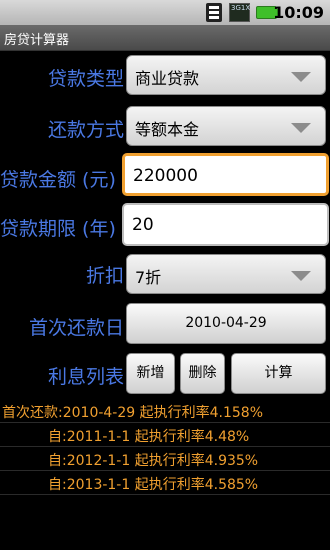 Image resolution: width=330 pixels, height=550 pixels. Describe the element at coordinates (225, 174) in the screenshot. I see `loan-amount-input: 220000` at that location.